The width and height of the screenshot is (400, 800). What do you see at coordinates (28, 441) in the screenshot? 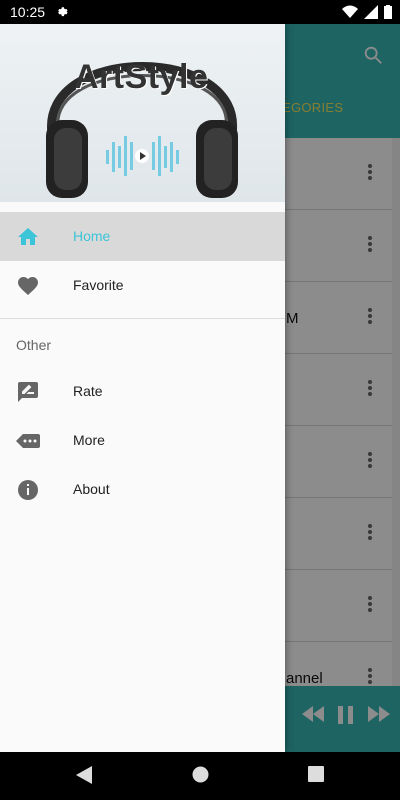
I see `more-icon` at bounding box center [28, 441].